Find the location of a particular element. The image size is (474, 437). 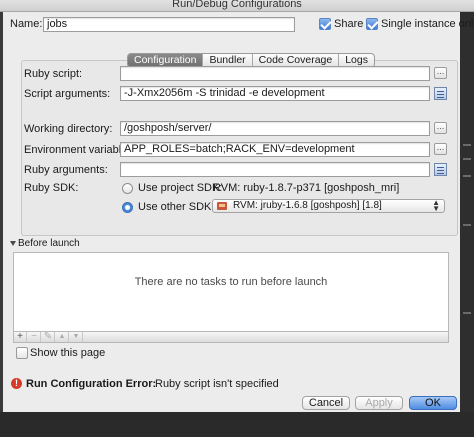

script-arguments-label: Script arguments: is located at coordinates (67, 94).